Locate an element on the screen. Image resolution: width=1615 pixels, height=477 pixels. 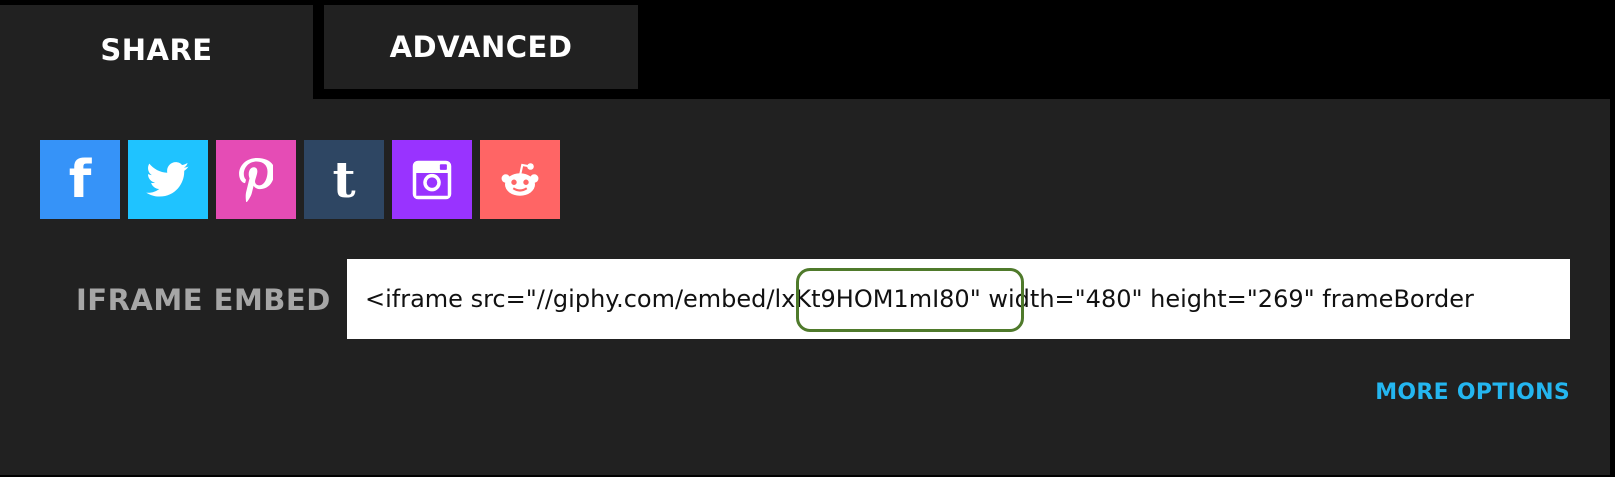
tumblr-share-button: t is located at coordinates (344, 179).